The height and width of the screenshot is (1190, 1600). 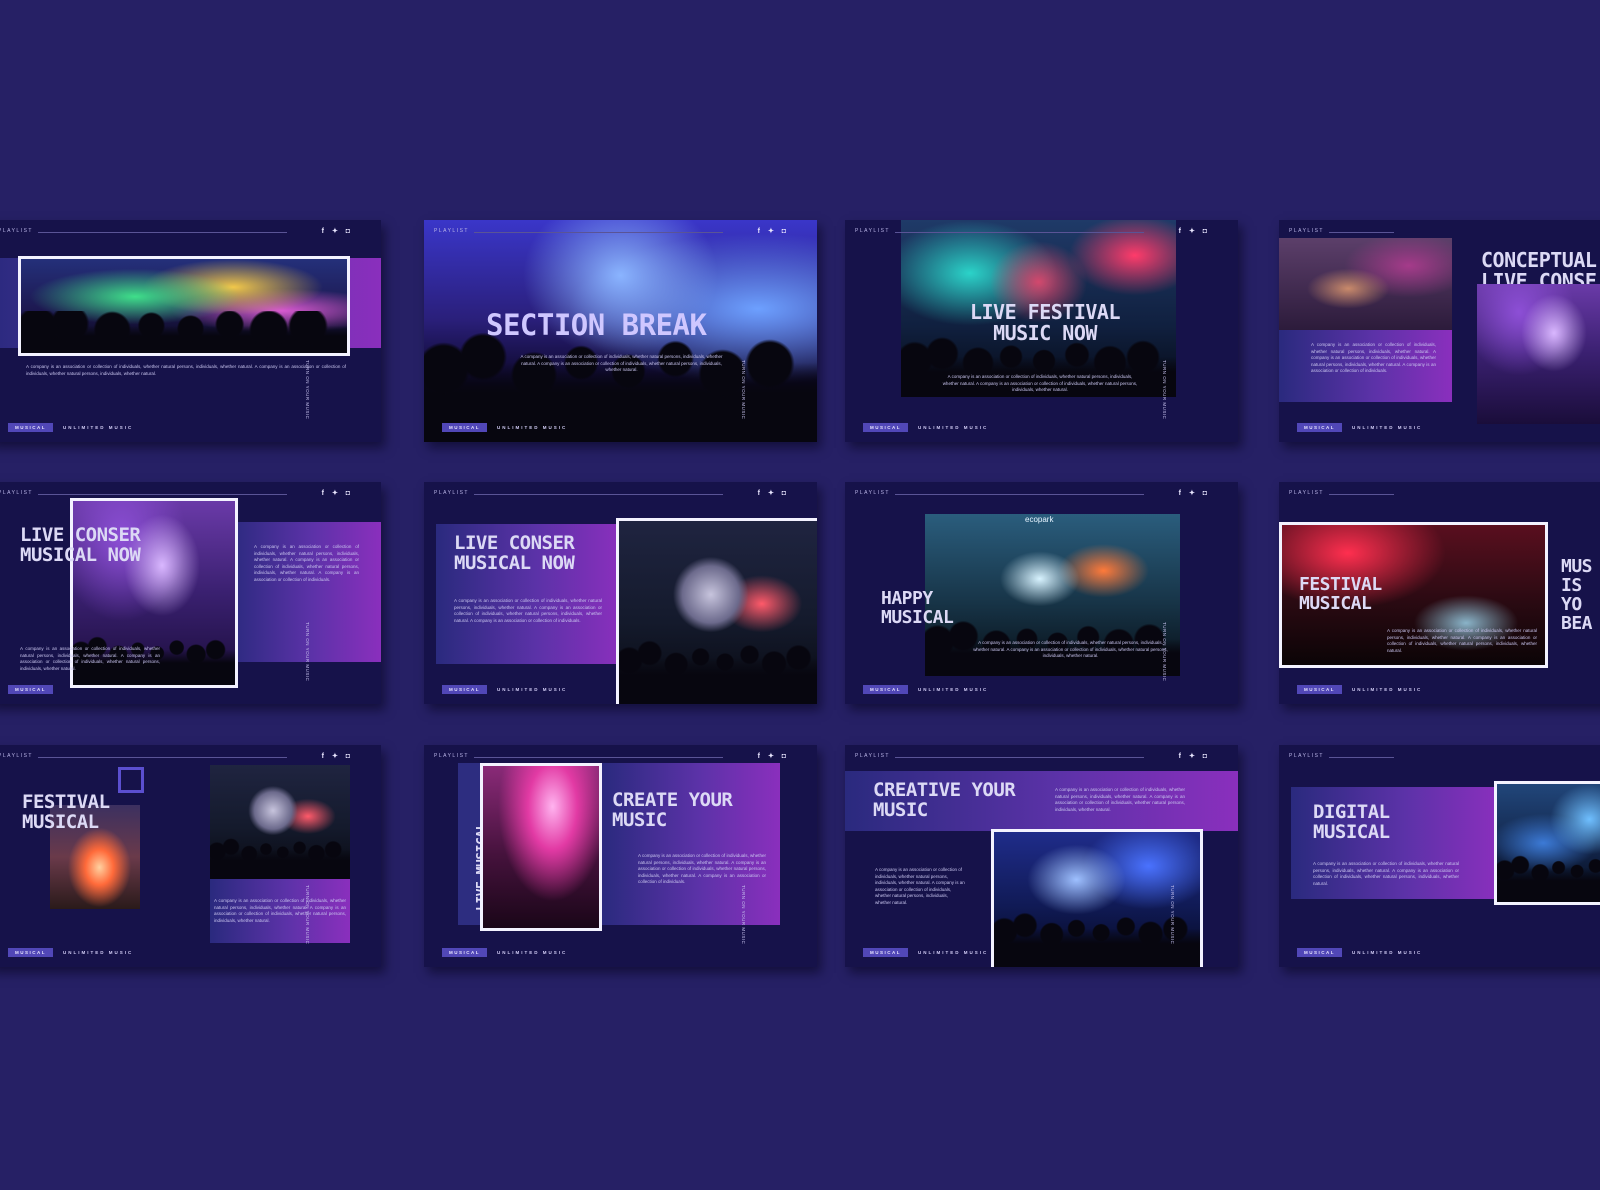 What do you see at coordinates (944, 800) in the screenshot?
I see `creative-music-title: CREATIVE YOUR MUSIC` at bounding box center [944, 800].